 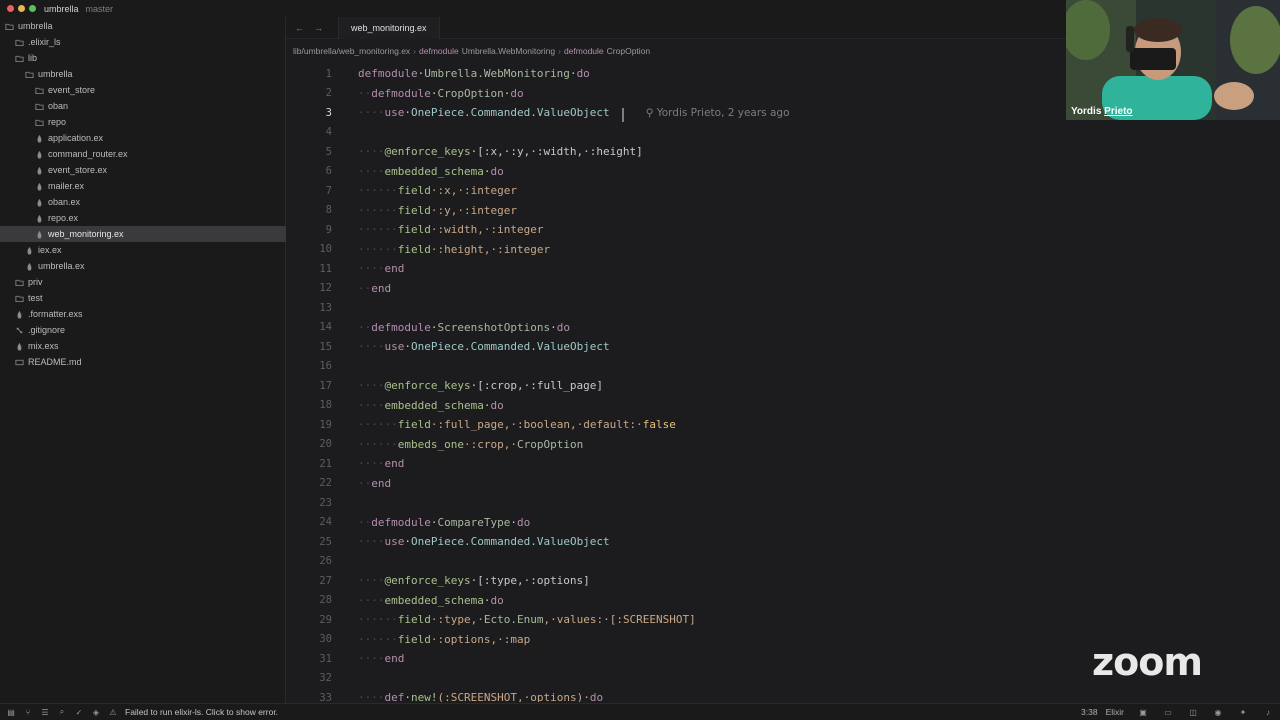 I want to click on breadcrumb-module-umbrella: Umbrella.WebMonitoring, so click(x=508, y=51).